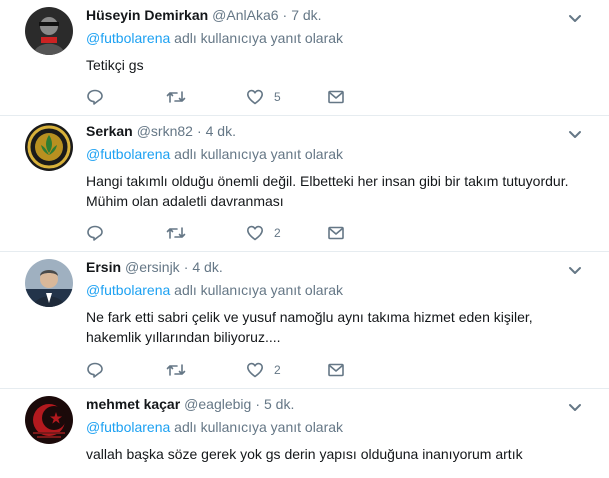 This screenshot has width=609, height=478. I want to click on like-count: 5, so click(277, 97).